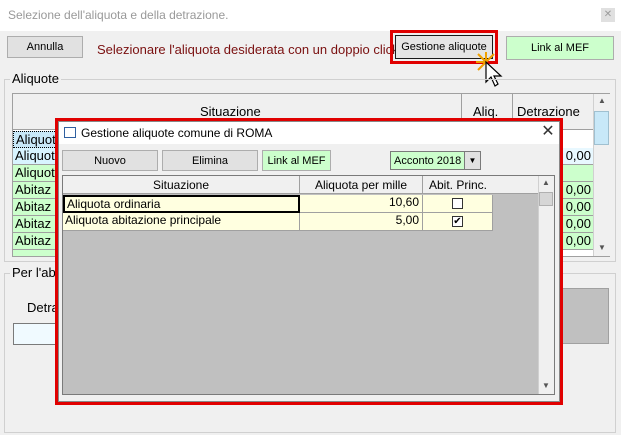 The image size is (621, 435). Describe the element at coordinates (70, 132) in the screenshot. I see `window-app-icon` at that location.